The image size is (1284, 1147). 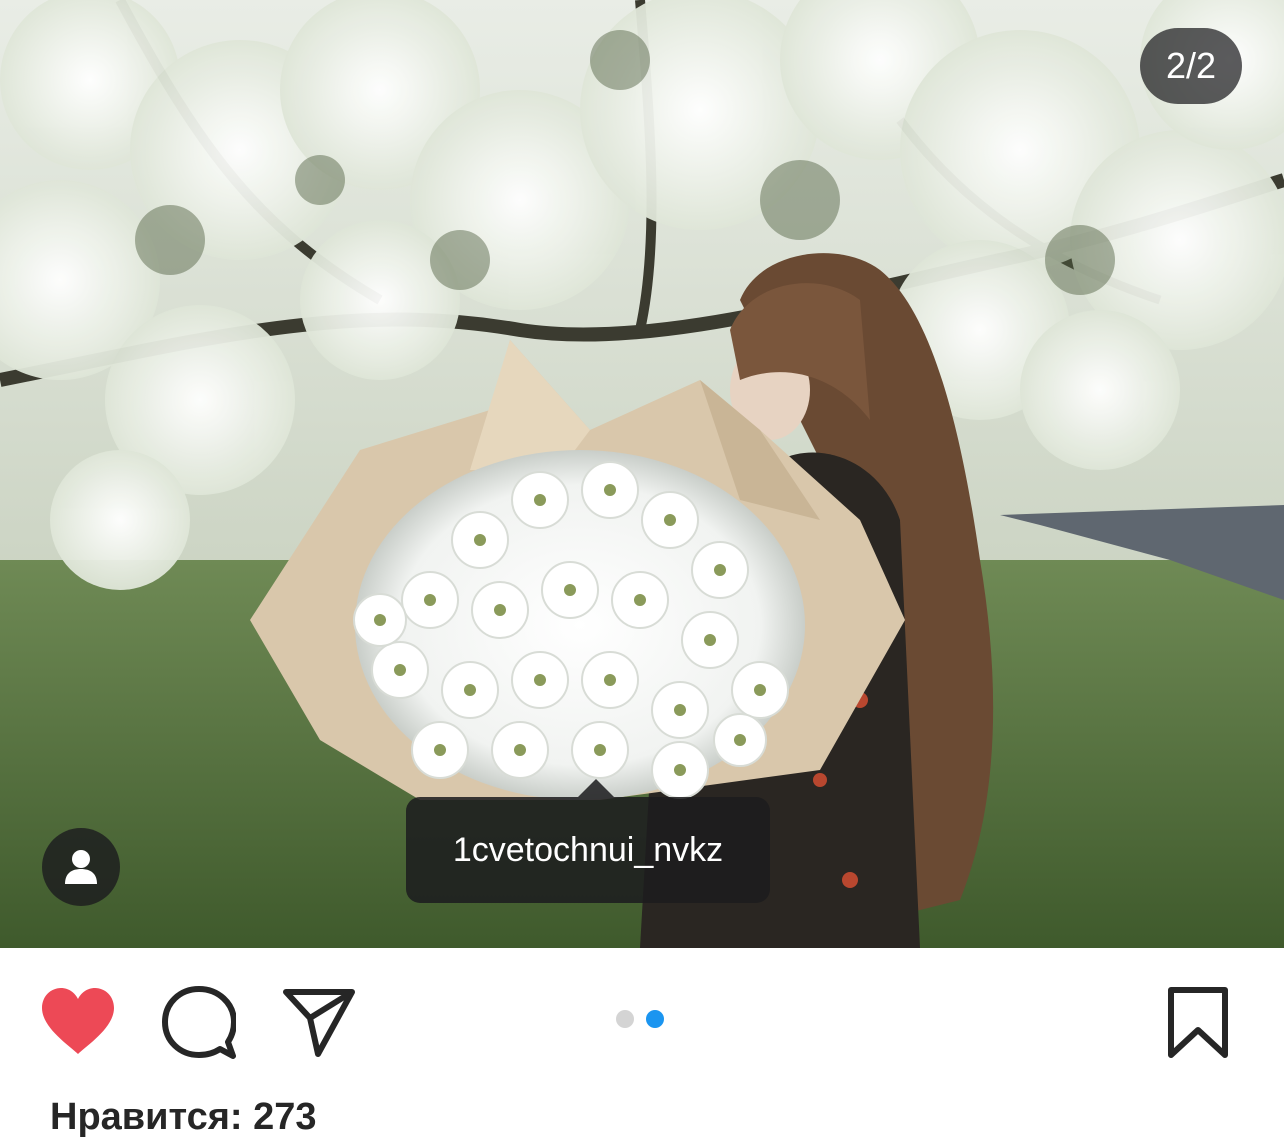 I want to click on tagged-users-button, so click(x=81, y=867).